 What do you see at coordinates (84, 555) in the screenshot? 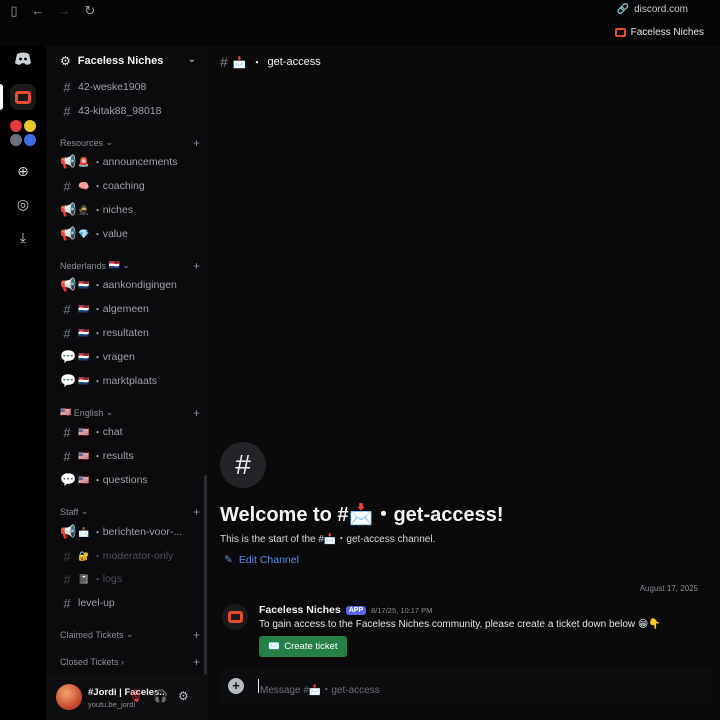
I see `channel-emoji: 🔐` at bounding box center [84, 555].